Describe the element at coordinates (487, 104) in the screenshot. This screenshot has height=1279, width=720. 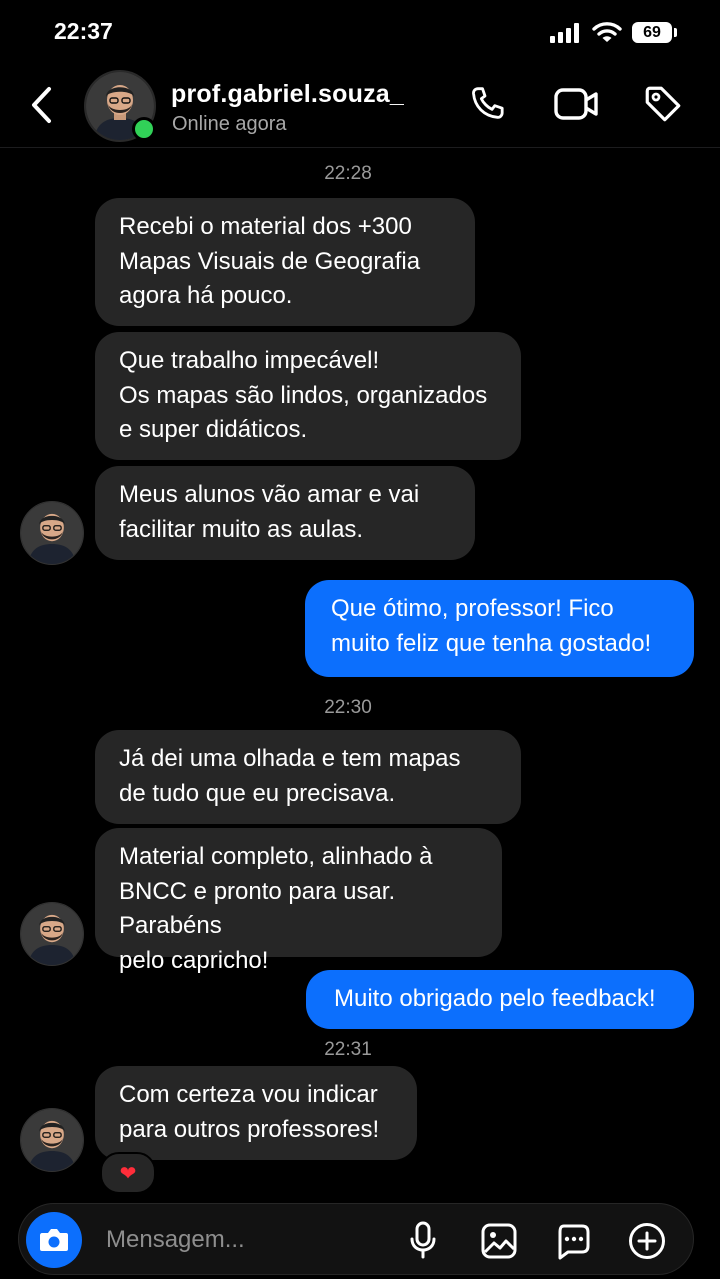
I see `phone-icon` at that location.